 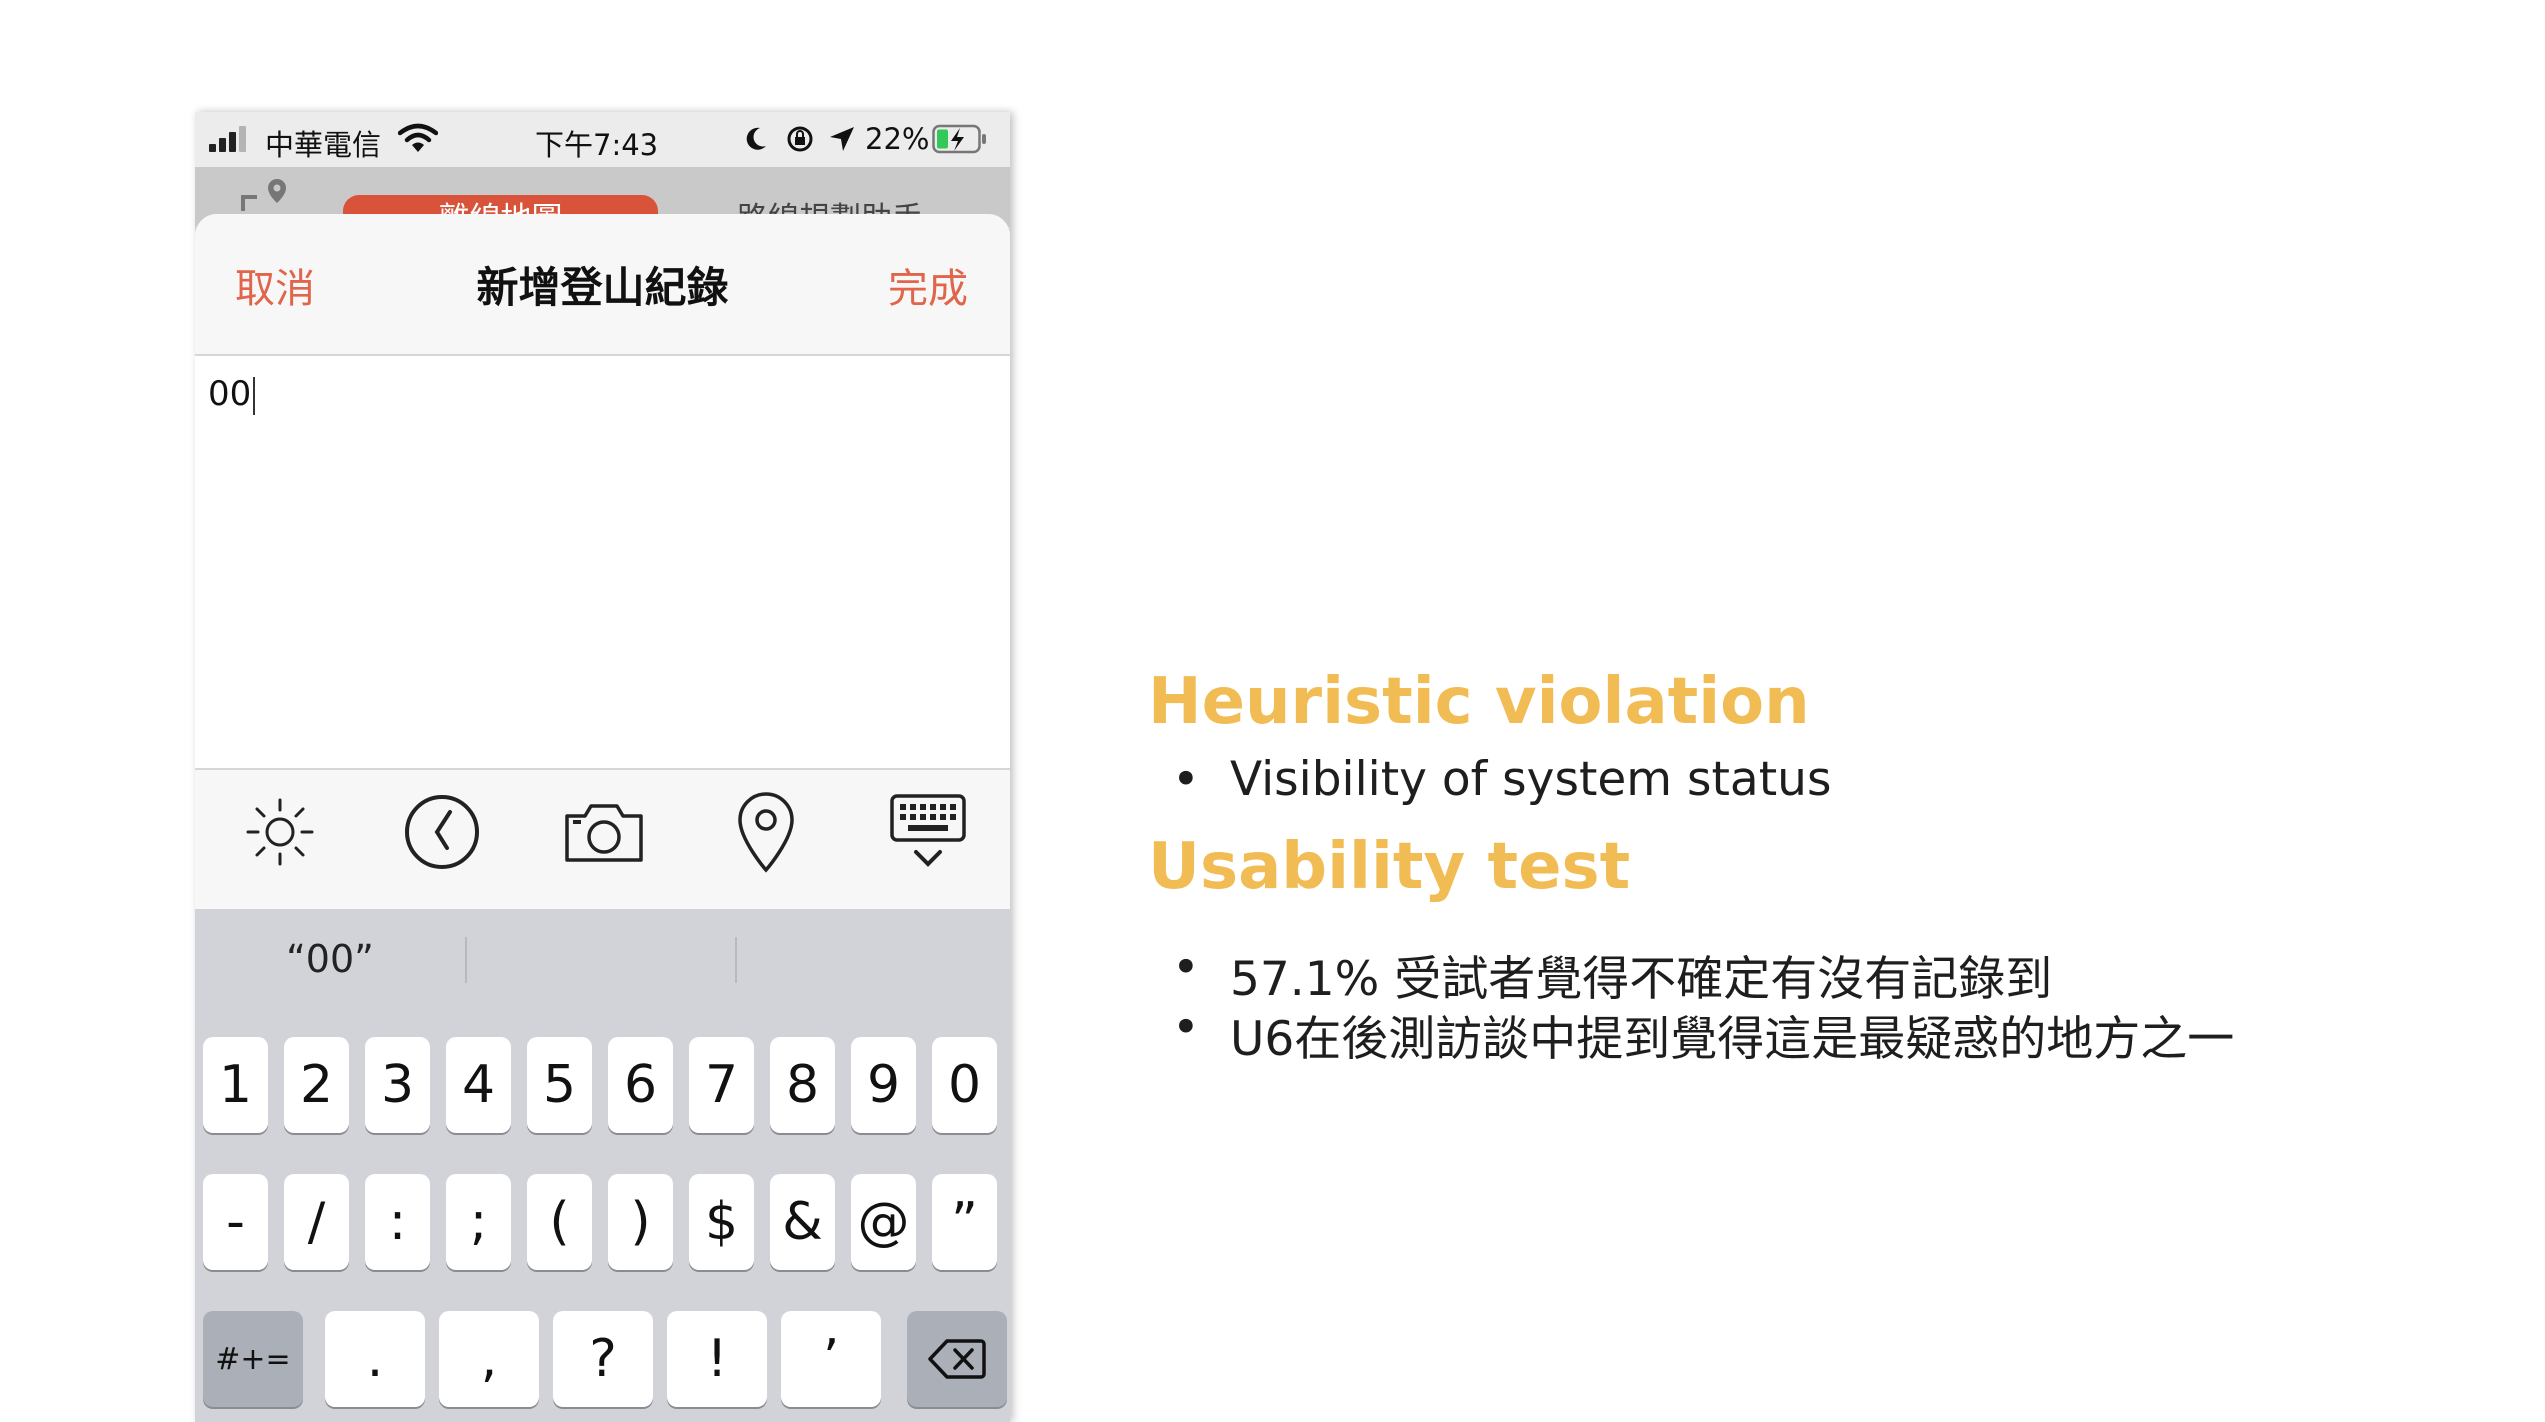 What do you see at coordinates (756, 138) in the screenshot?
I see `moon-icon` at bounding box center [756, 138].